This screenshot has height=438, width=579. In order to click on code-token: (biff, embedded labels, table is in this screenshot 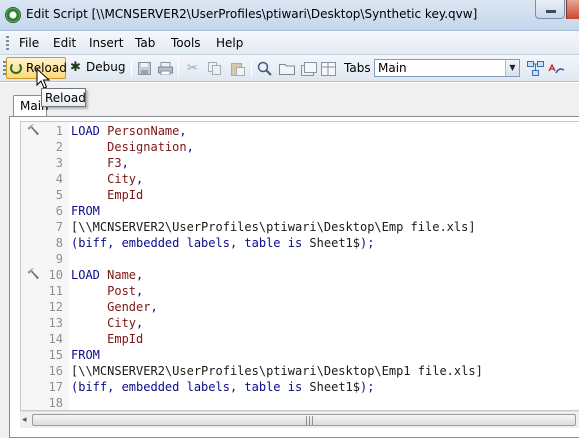, I will do `click(190, 243)`.